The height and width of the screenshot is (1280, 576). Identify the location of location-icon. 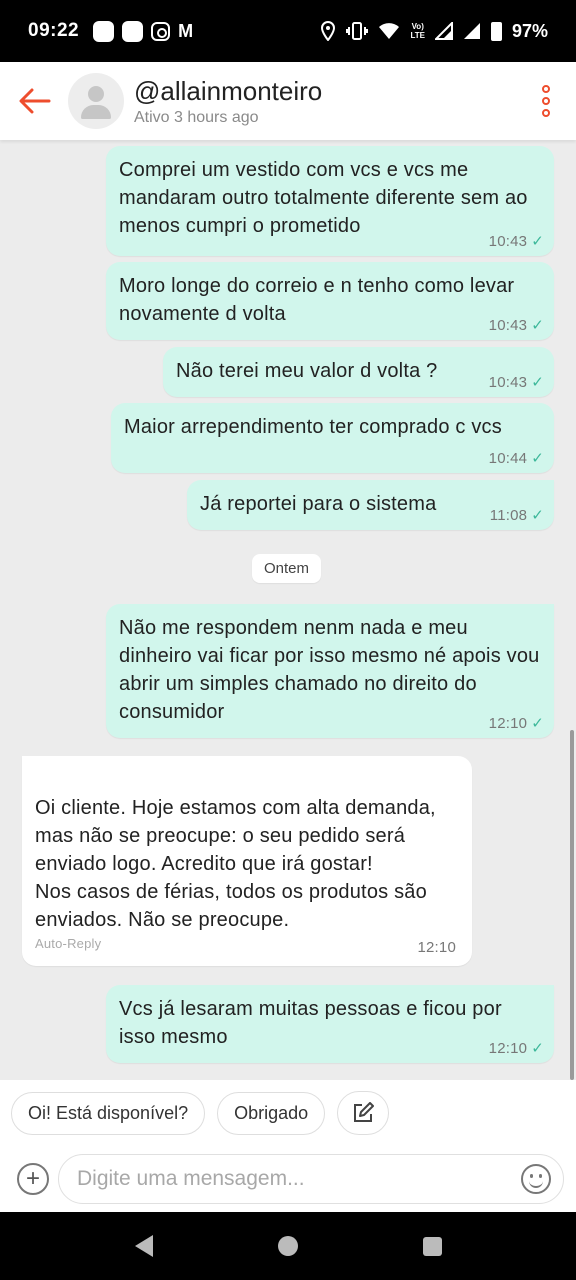
(328, 31).